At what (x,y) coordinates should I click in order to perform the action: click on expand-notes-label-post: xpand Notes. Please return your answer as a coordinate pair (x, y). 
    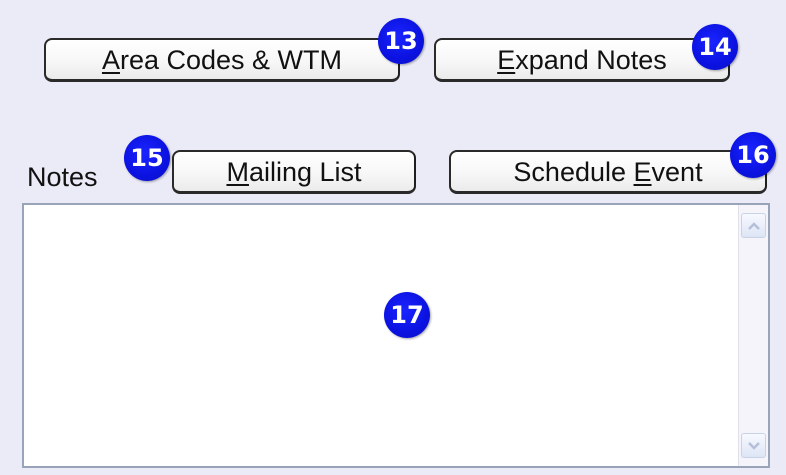
    Looking at the image, I should click on (591, 59).